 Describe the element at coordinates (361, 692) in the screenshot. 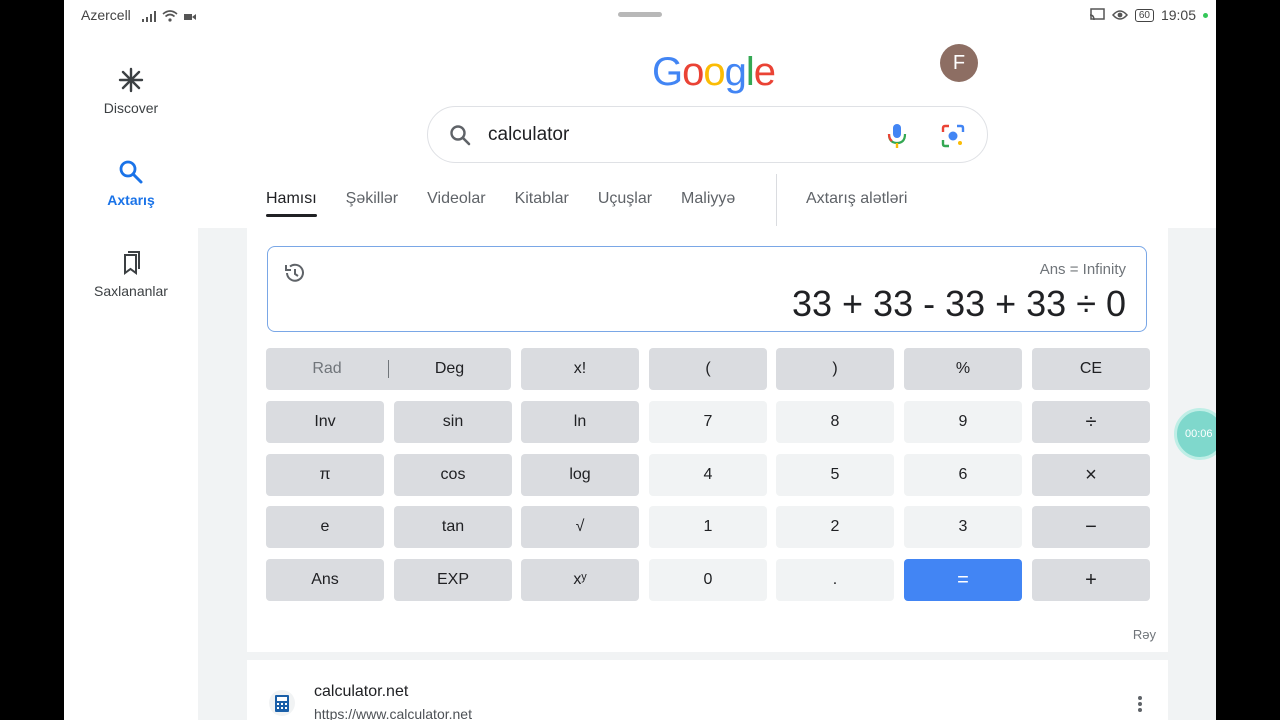

I see `result-site-name: calculator.net` at that location.